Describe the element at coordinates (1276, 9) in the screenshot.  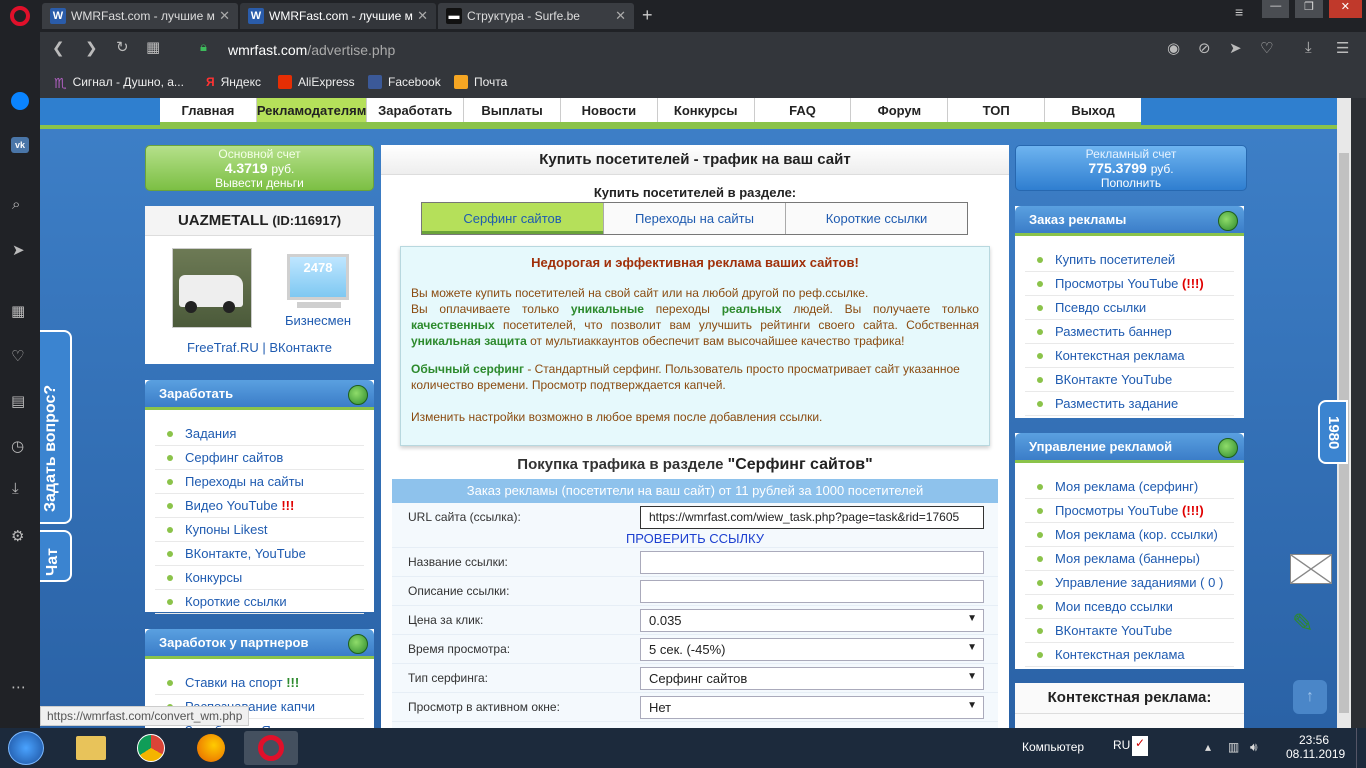
I see `minimize-icon: —` at that location.